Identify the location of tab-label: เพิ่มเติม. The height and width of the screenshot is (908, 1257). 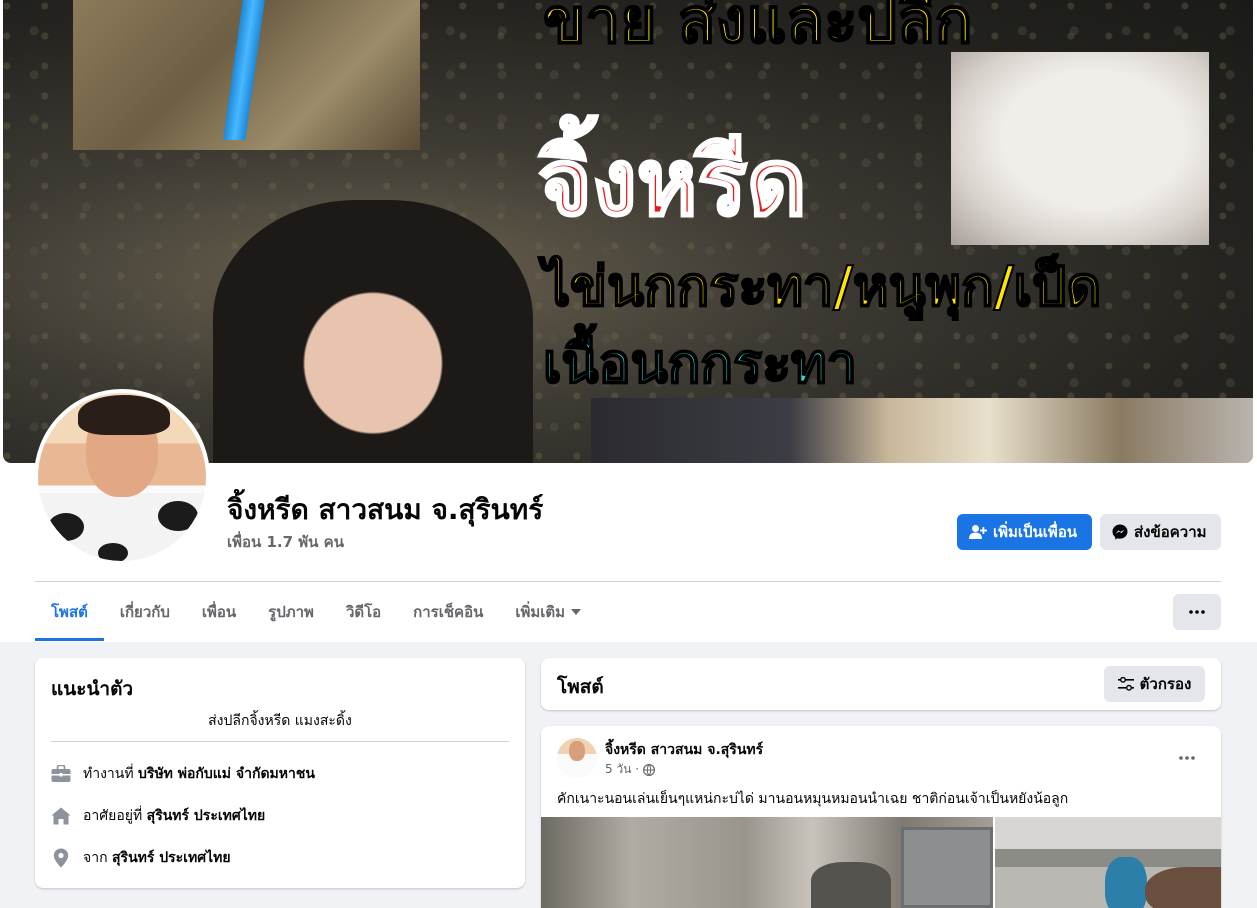
(540, 612).